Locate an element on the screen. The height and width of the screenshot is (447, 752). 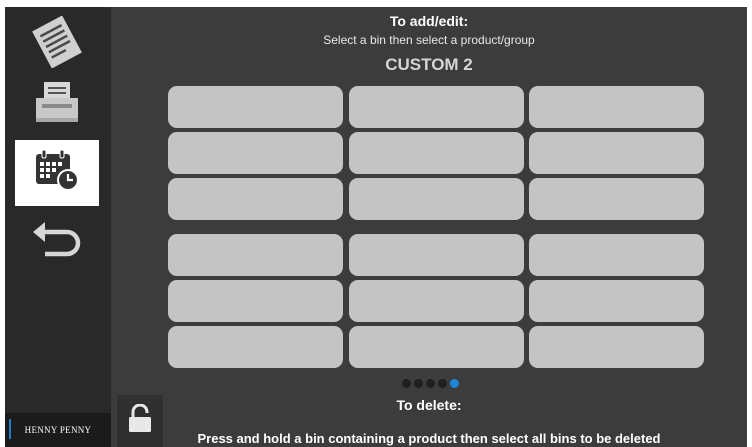
sidebar-item-schedule is located at coordinates (57, 173).